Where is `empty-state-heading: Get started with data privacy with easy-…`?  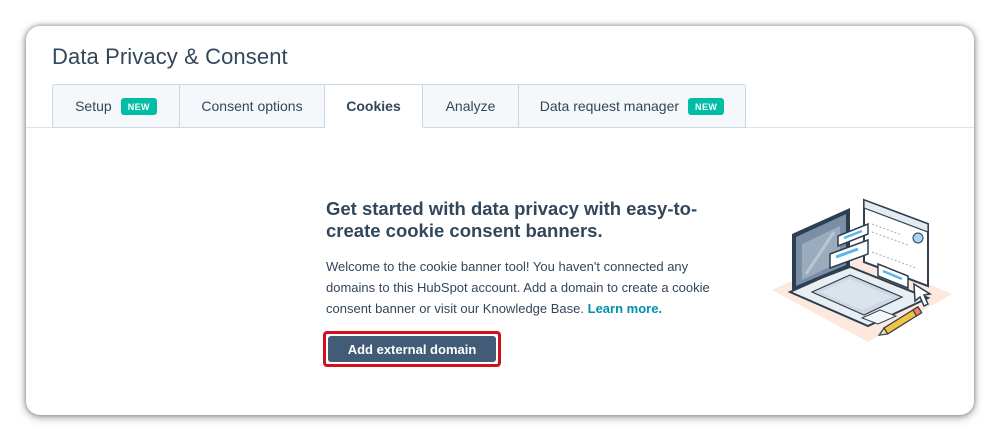
empty-state-heading: Get started with data privacy with easy-… is located at coordinates (512, 219).